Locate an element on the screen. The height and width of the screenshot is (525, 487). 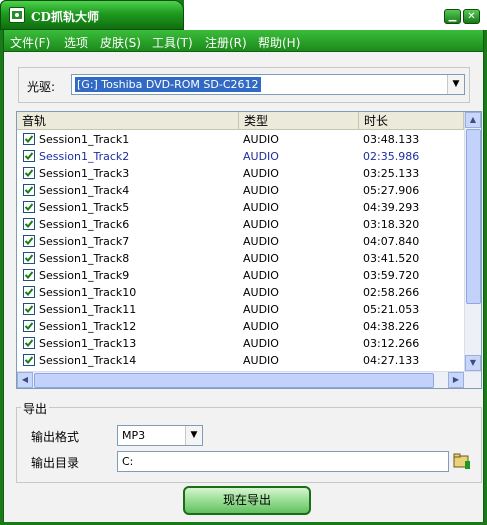
table-row: Session1_Track8 AUDIO 03:41.520 is located at coordinates (240, 258).